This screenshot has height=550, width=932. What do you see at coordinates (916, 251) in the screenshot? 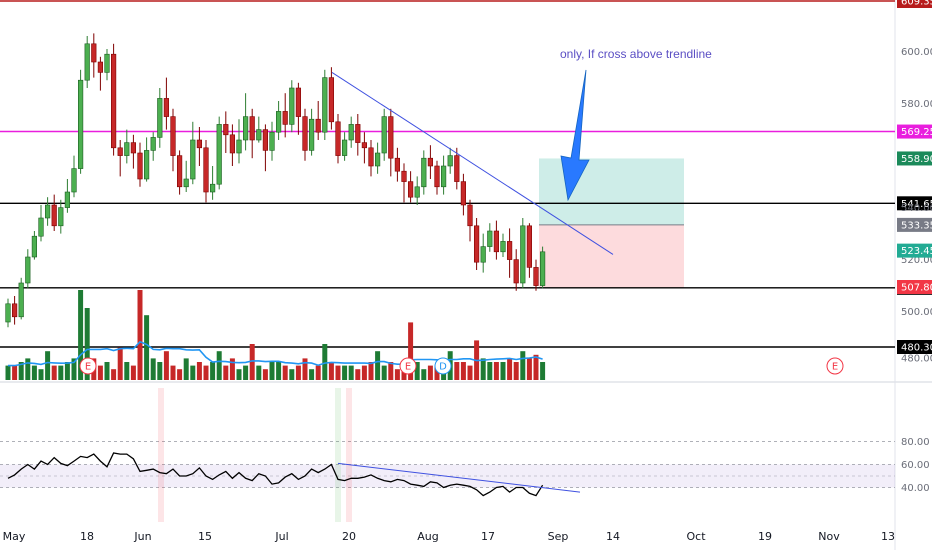
I see `price-tag-2: 523.45` at bounding box center [916, 251].